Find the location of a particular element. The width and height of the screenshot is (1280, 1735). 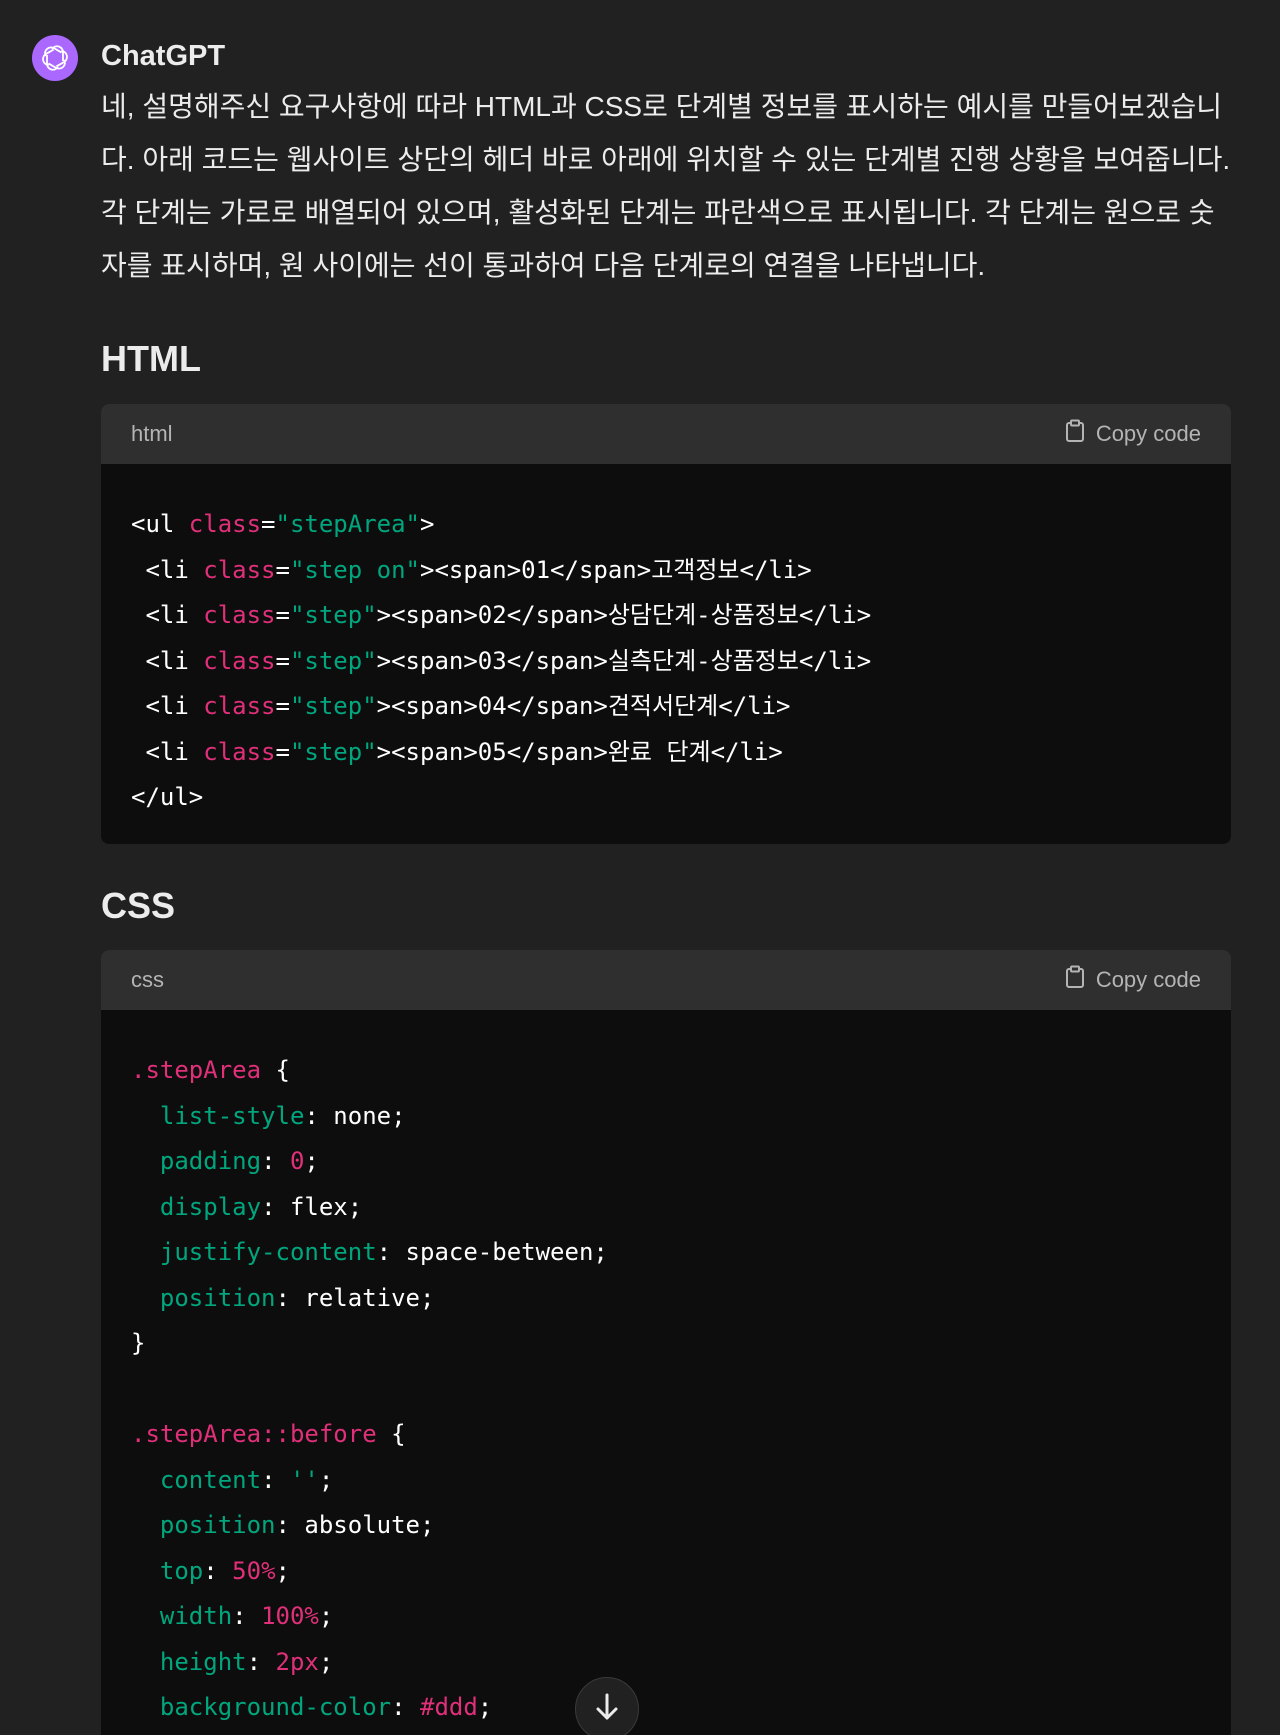

code-token: : flex; is located at coordinates (312, 1206).